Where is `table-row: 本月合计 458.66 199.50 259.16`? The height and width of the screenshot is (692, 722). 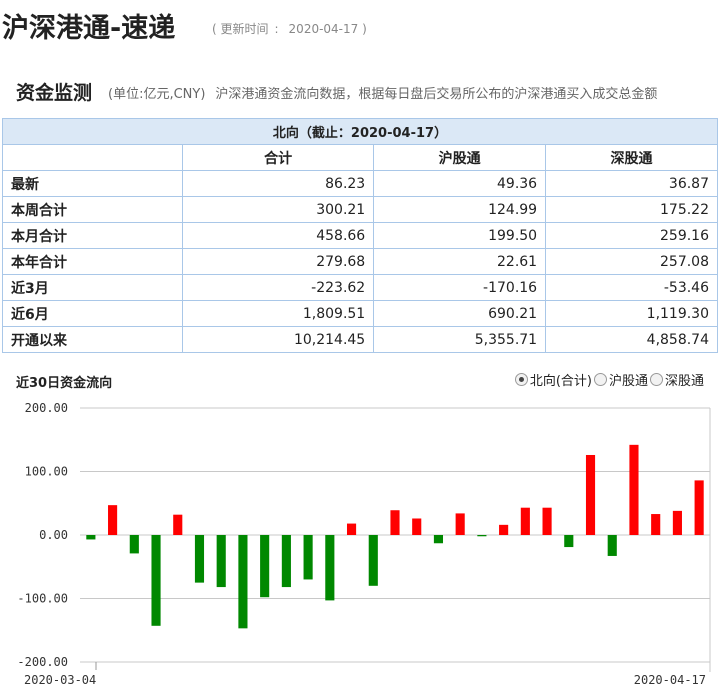
table-row: 本月合计 458.66 199.50 259.16 is located at coordinates (360, 235).